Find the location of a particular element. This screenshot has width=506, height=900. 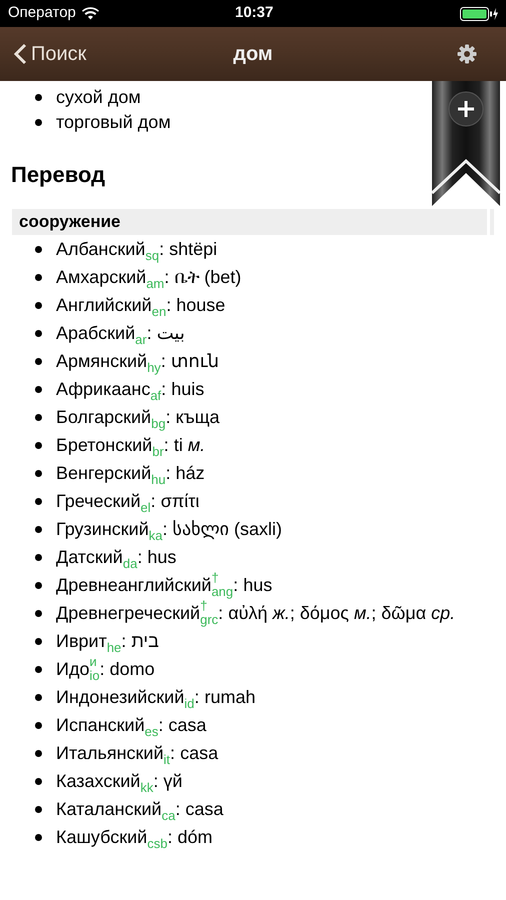

translation-entry: Болгарский$_{bg}$: къща is located at coordinates (138, 418).